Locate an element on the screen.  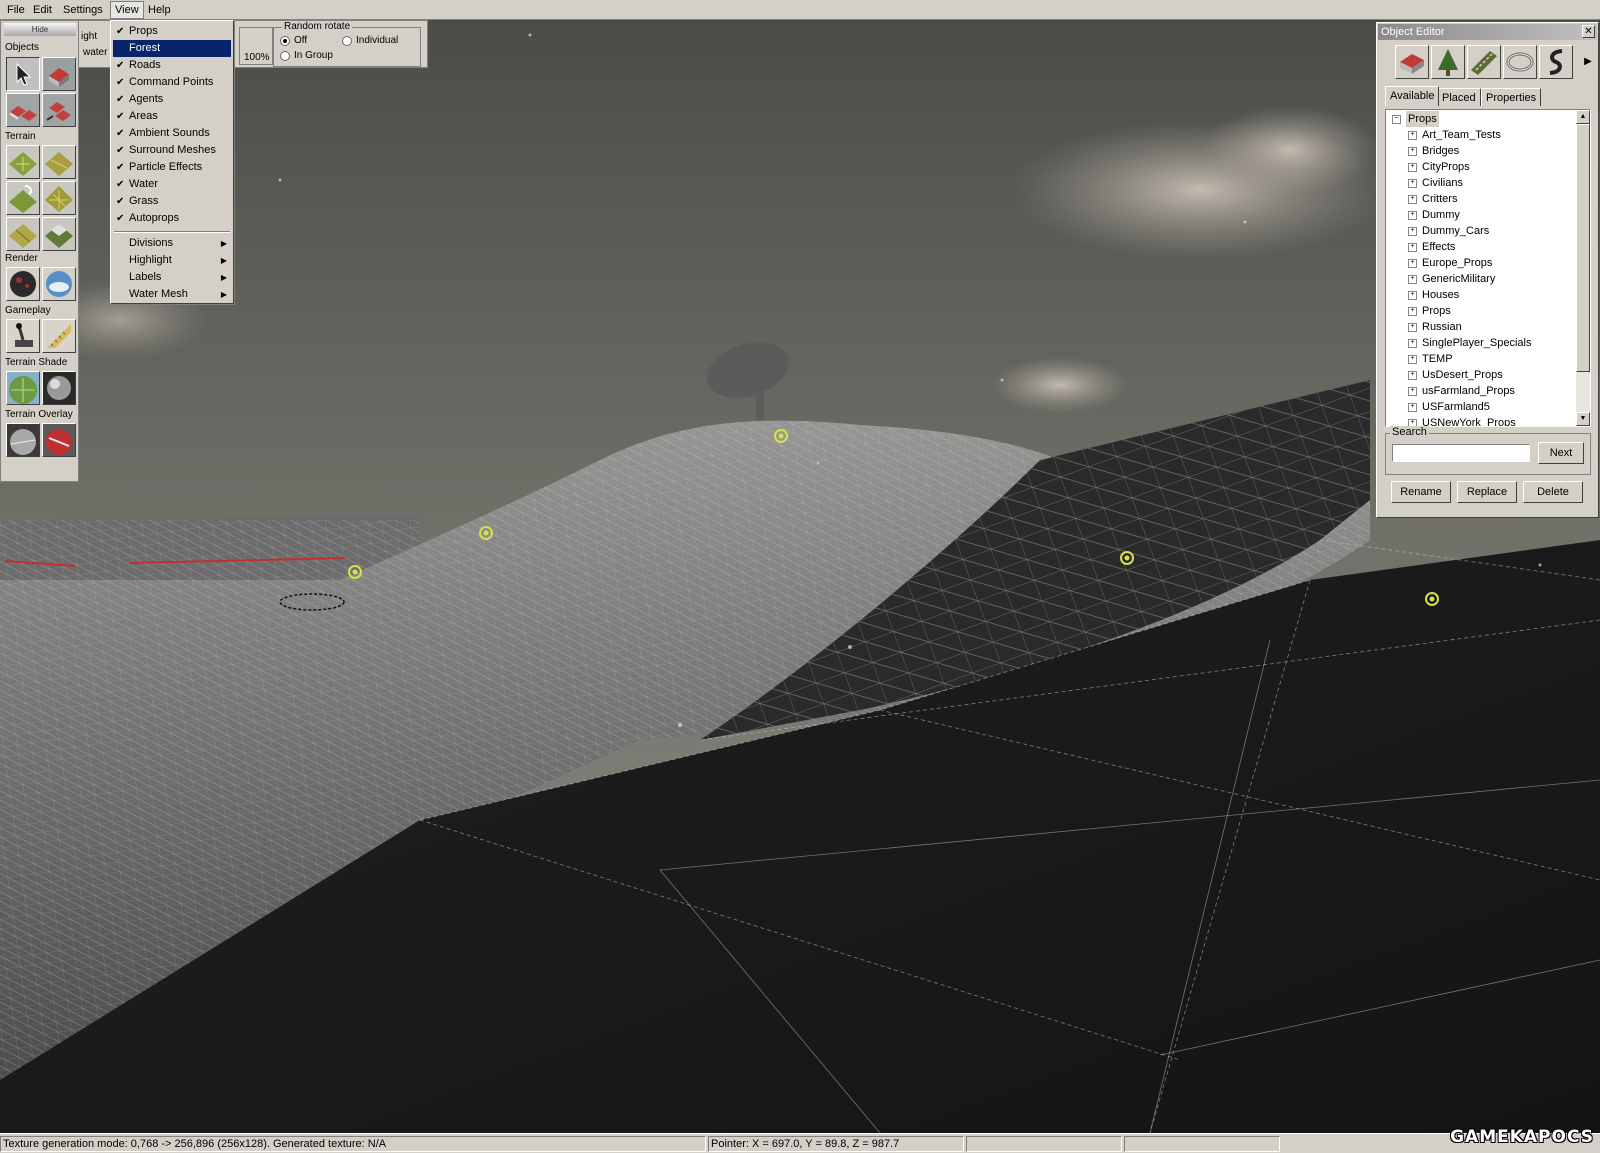
terrain-shade-globe-tool-button is located at coordinates (23, 388).